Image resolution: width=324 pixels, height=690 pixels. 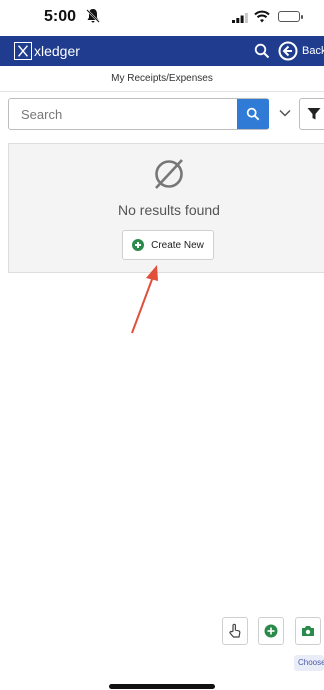 I want to click on search-row, so click(x=166, y=114).